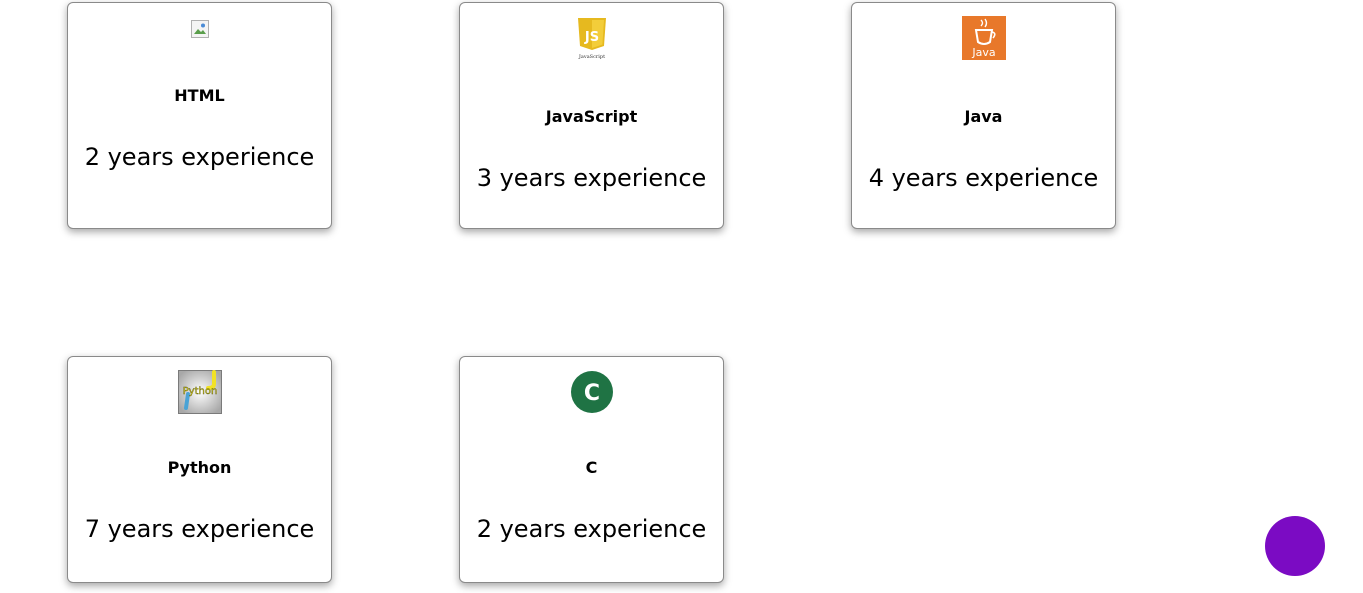 The height and width of the screenshot is (593, 1363). I want to click on python-logo-icon: Python, so click(199, 392).